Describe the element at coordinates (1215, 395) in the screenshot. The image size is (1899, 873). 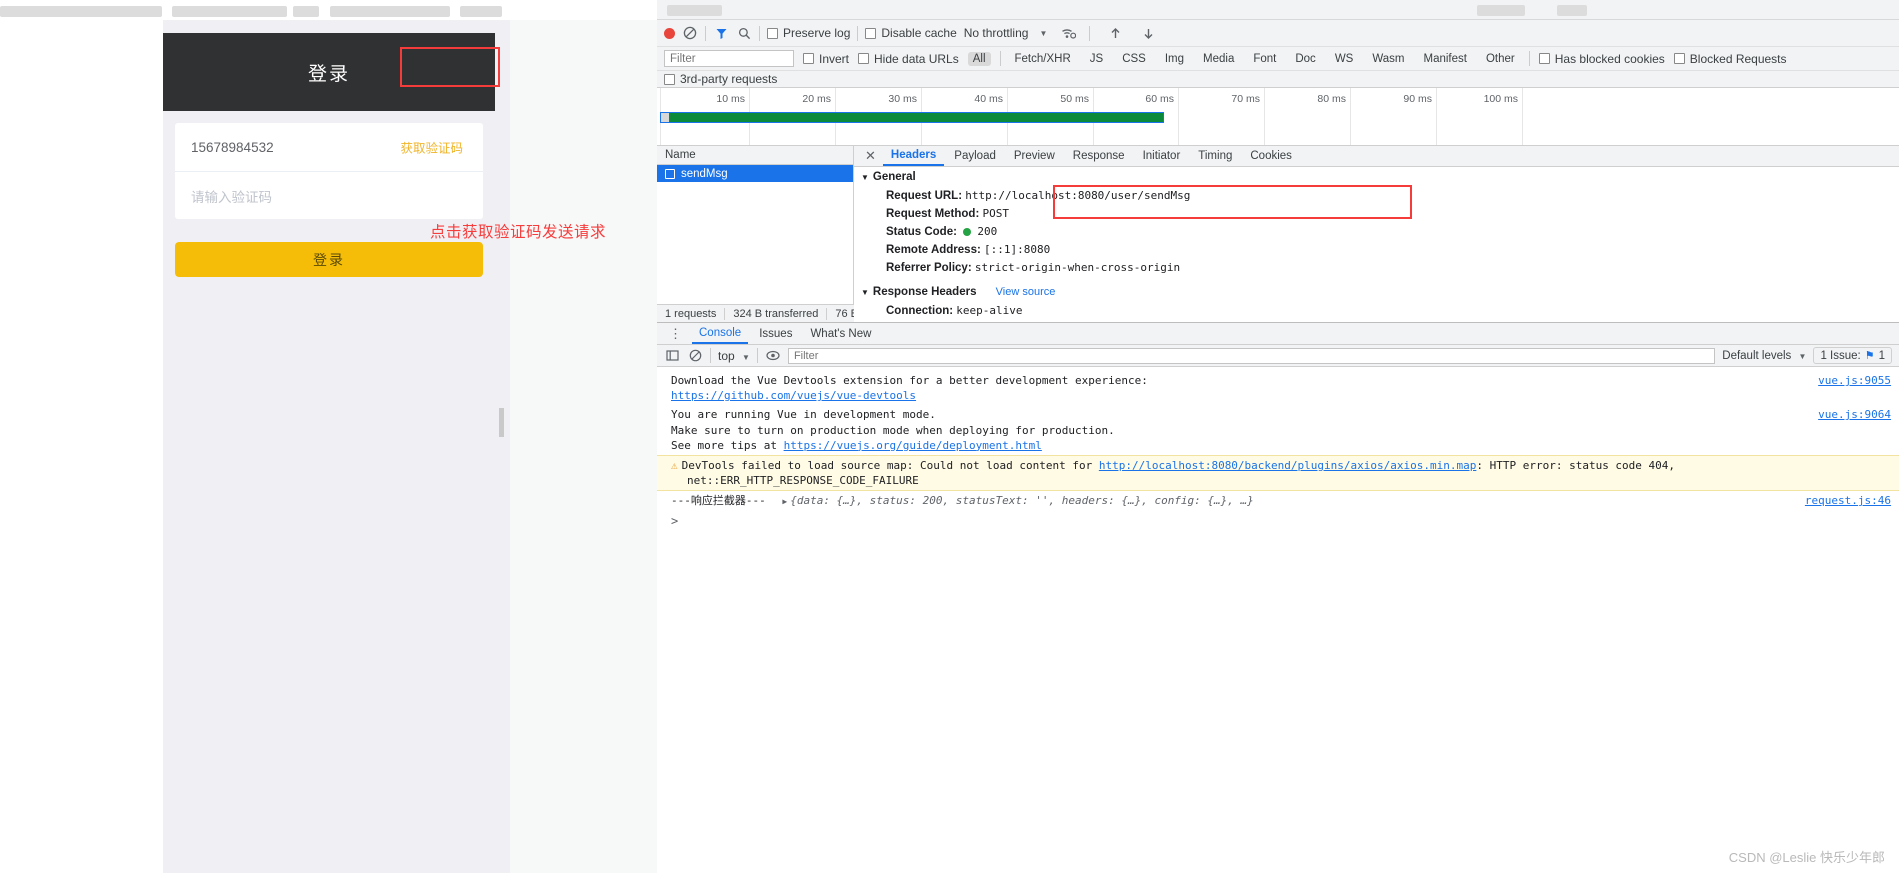
I see `console-message-link: https://github.com/vuejs/vue-devtools` at that location.